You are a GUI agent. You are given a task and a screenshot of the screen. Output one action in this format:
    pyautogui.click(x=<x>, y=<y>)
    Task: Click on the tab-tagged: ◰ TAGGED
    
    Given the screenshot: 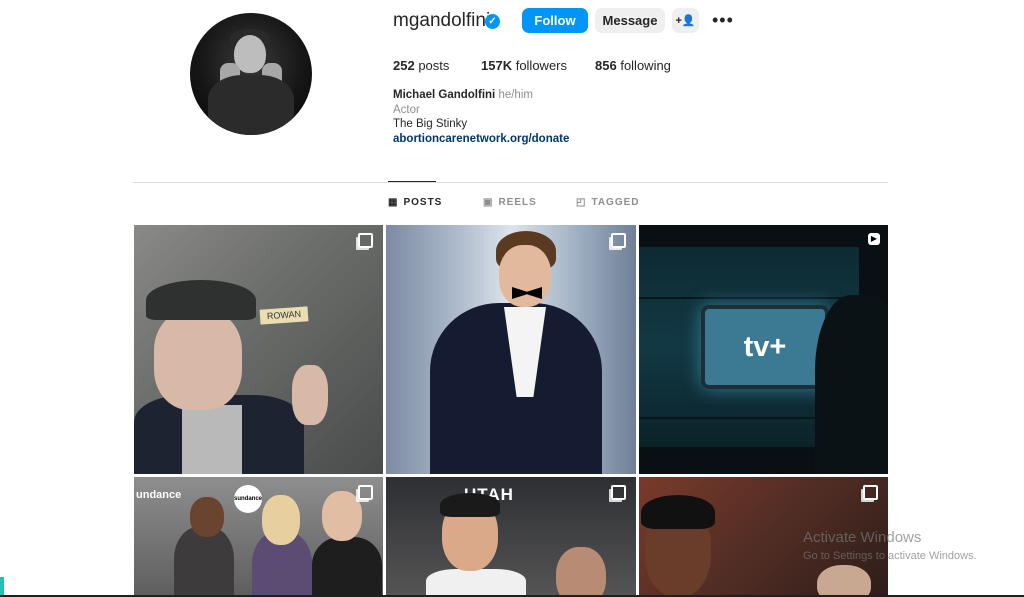 What is the action you would take?
    pyautogui.click(x=608, y=202)
    